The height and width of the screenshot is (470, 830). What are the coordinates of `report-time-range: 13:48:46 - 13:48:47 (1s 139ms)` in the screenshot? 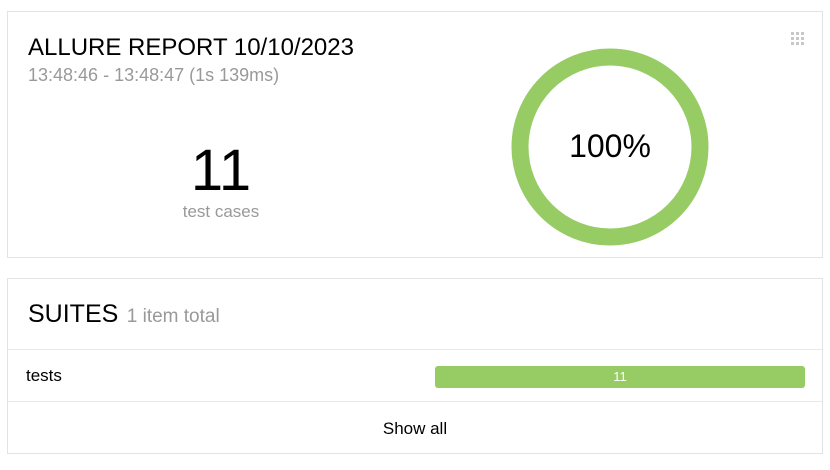 It's located at (154, 75).